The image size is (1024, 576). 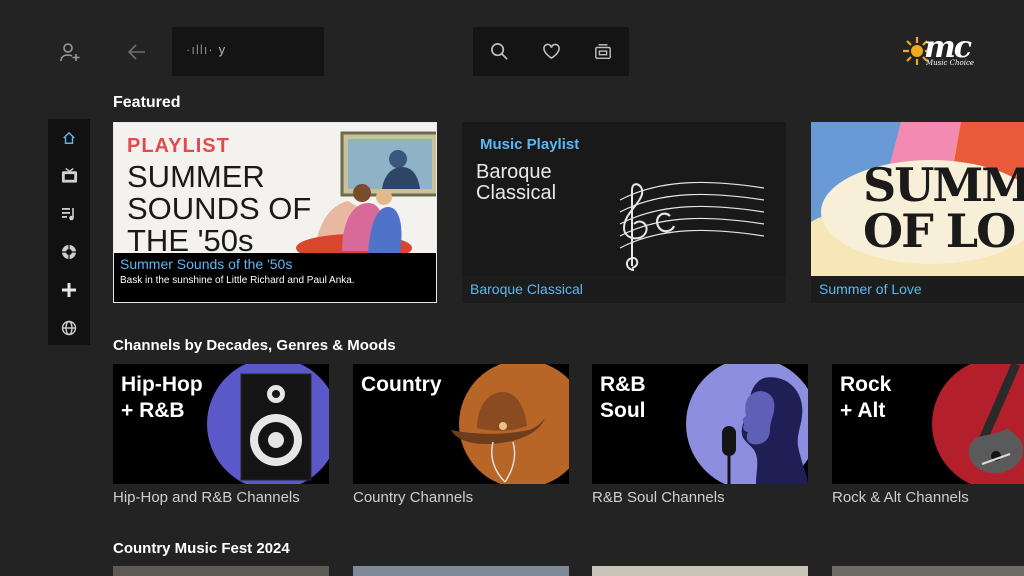 I want to click on genre-label: Country, so click(x=401, y=384).